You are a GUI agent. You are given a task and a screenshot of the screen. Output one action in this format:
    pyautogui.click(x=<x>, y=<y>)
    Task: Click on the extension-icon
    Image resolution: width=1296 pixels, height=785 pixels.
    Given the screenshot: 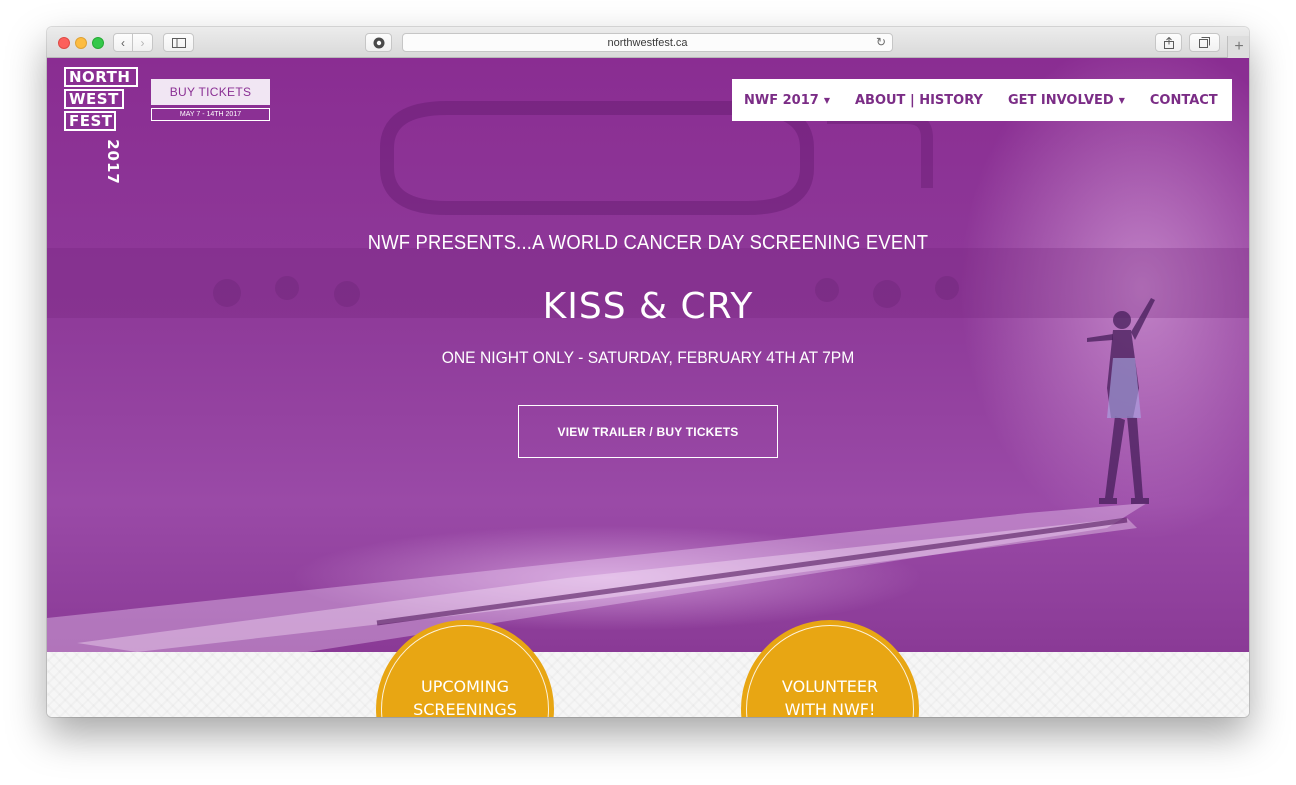 What is the action you would take?
    pyautogui.click(x=378, y=42)
    